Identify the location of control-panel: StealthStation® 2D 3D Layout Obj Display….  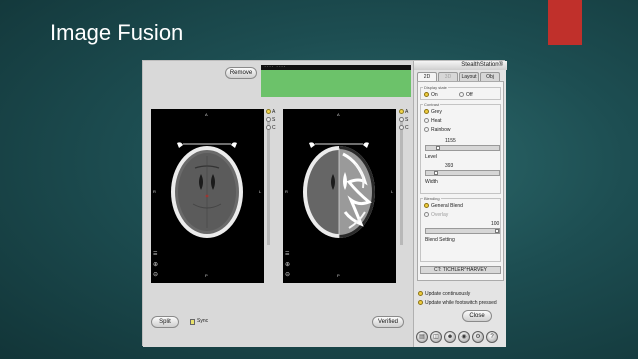
(460, 204).